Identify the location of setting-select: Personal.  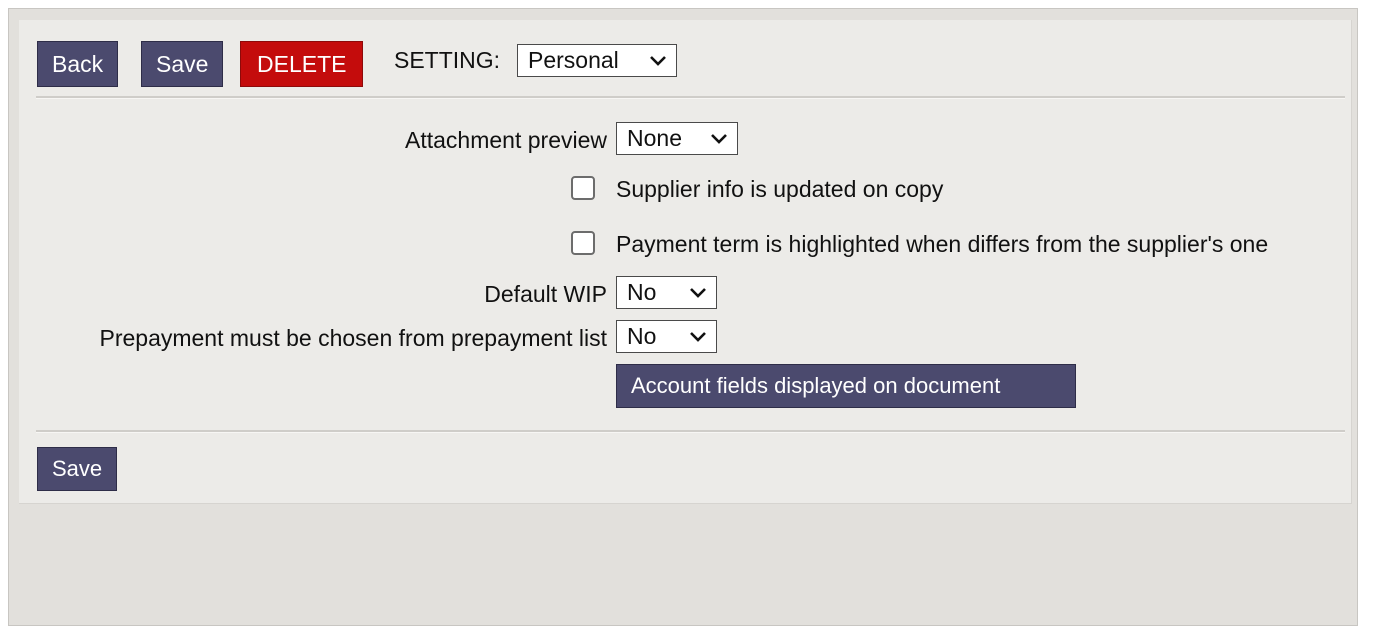
(597, 60).